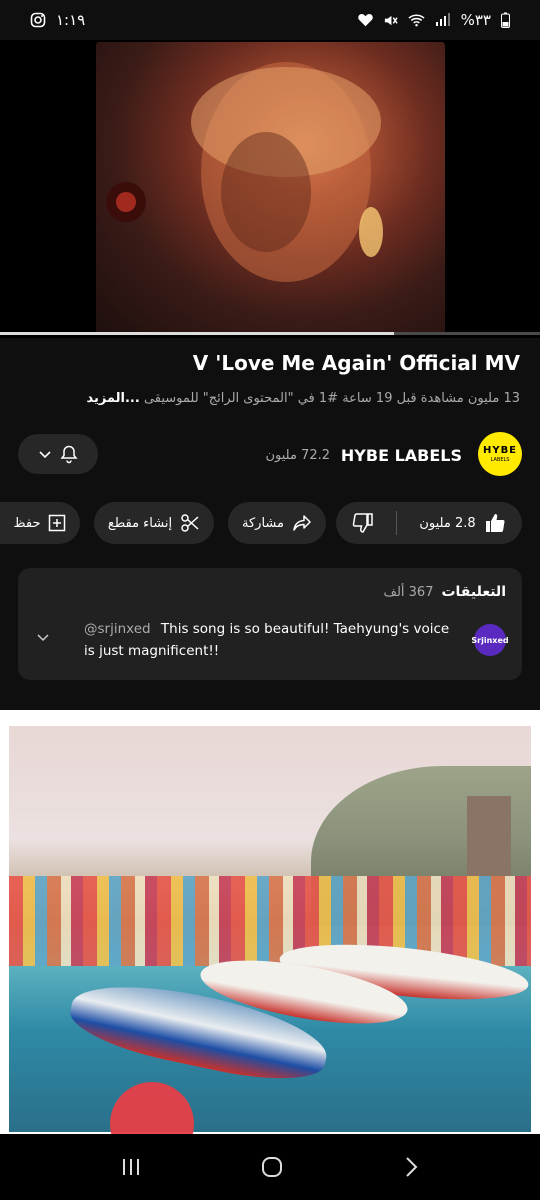 The width and height of the screenshot is (540, 1200). Describe the element at coordinates (390, 20) in the screenshot. I see `mute-icon` at that location.